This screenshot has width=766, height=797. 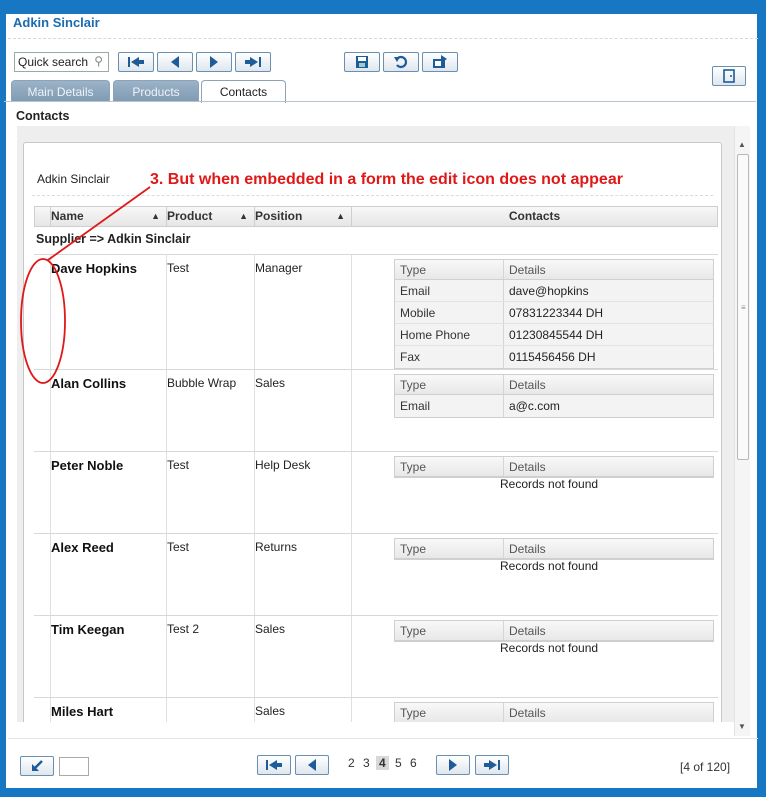 What do you see at coordinates (82, 711) in the screenshot?
I see `contact-name: Miles Hart` at bounding box center [82, 711].